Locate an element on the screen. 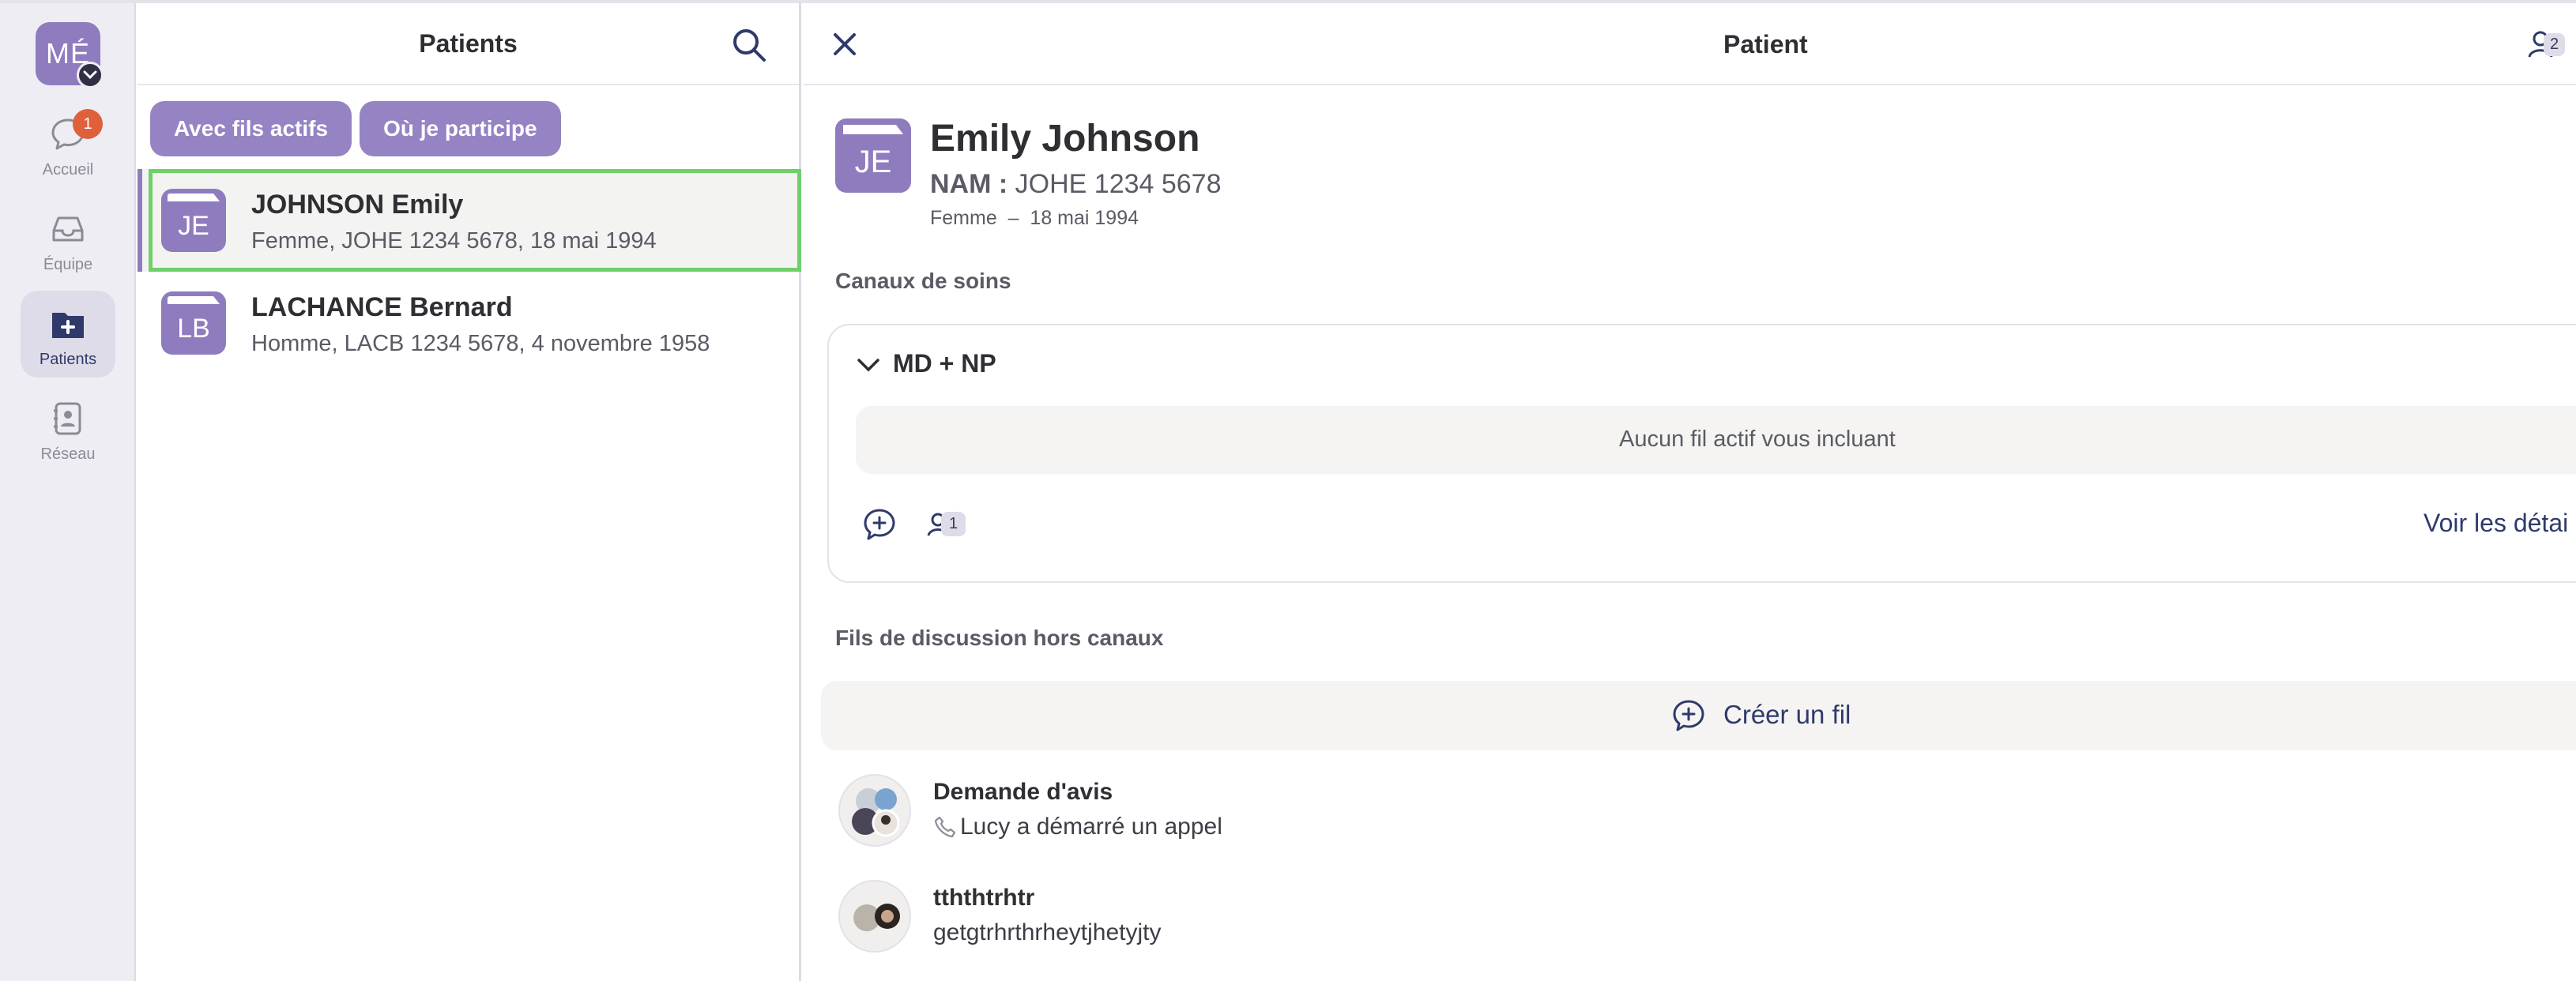 This screenshot has height=981, width=2576. list-title: Patients is located at coordinates (468, 43).